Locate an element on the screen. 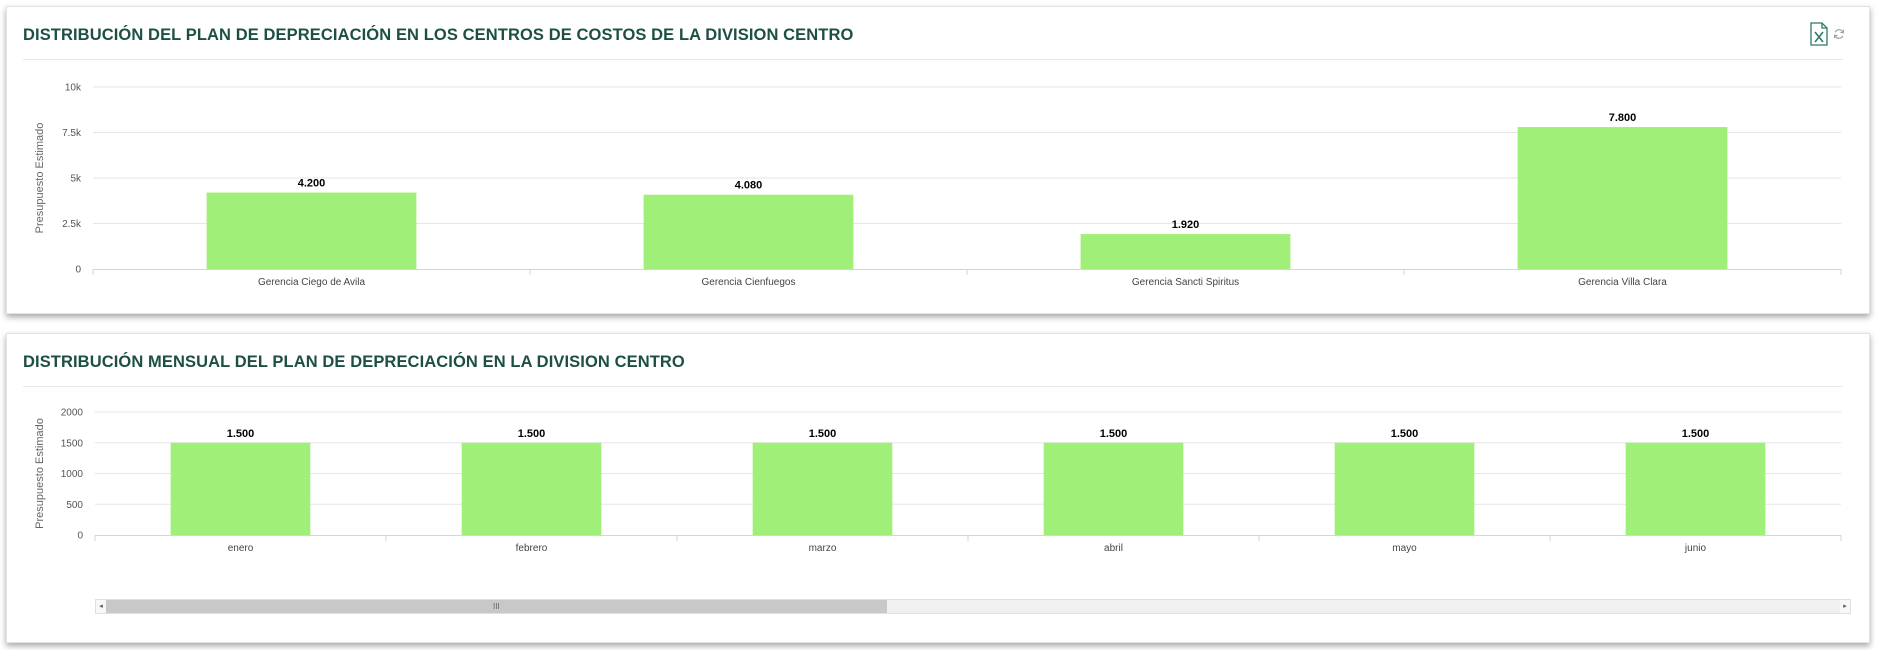  y-tick-label: 2.5k is located at coordinates (72, 224).